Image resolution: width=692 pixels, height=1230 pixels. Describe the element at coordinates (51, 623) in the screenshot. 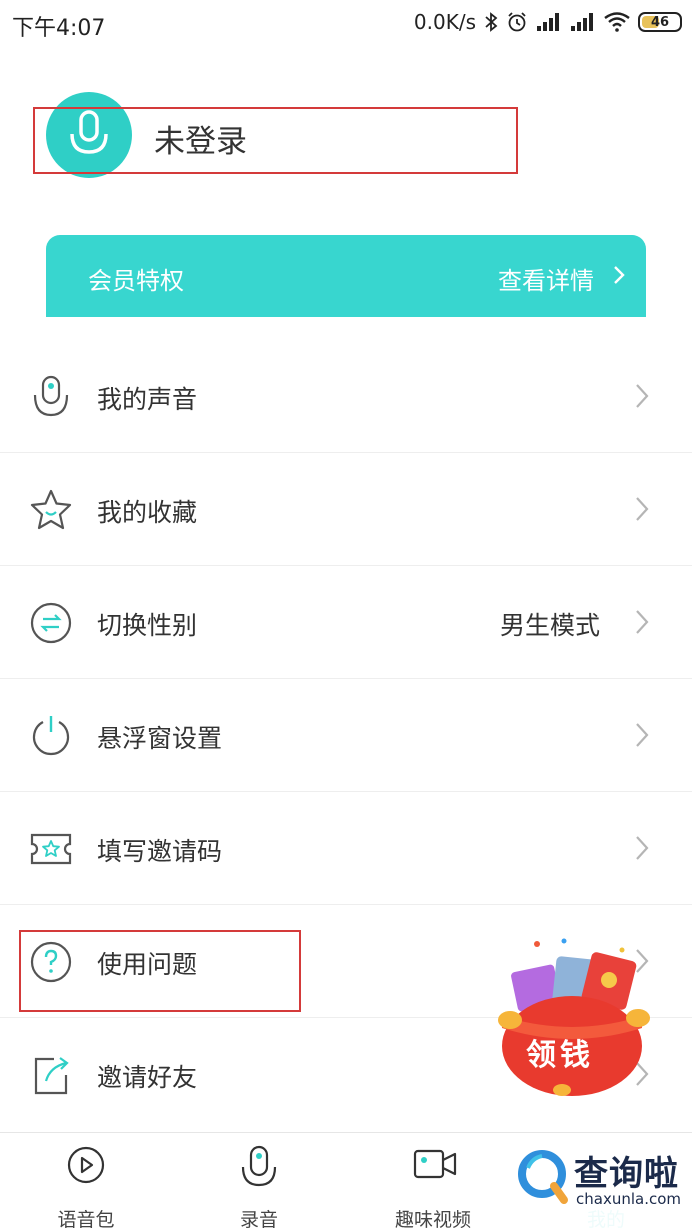

I see `switch-arrows-icon` at that location.